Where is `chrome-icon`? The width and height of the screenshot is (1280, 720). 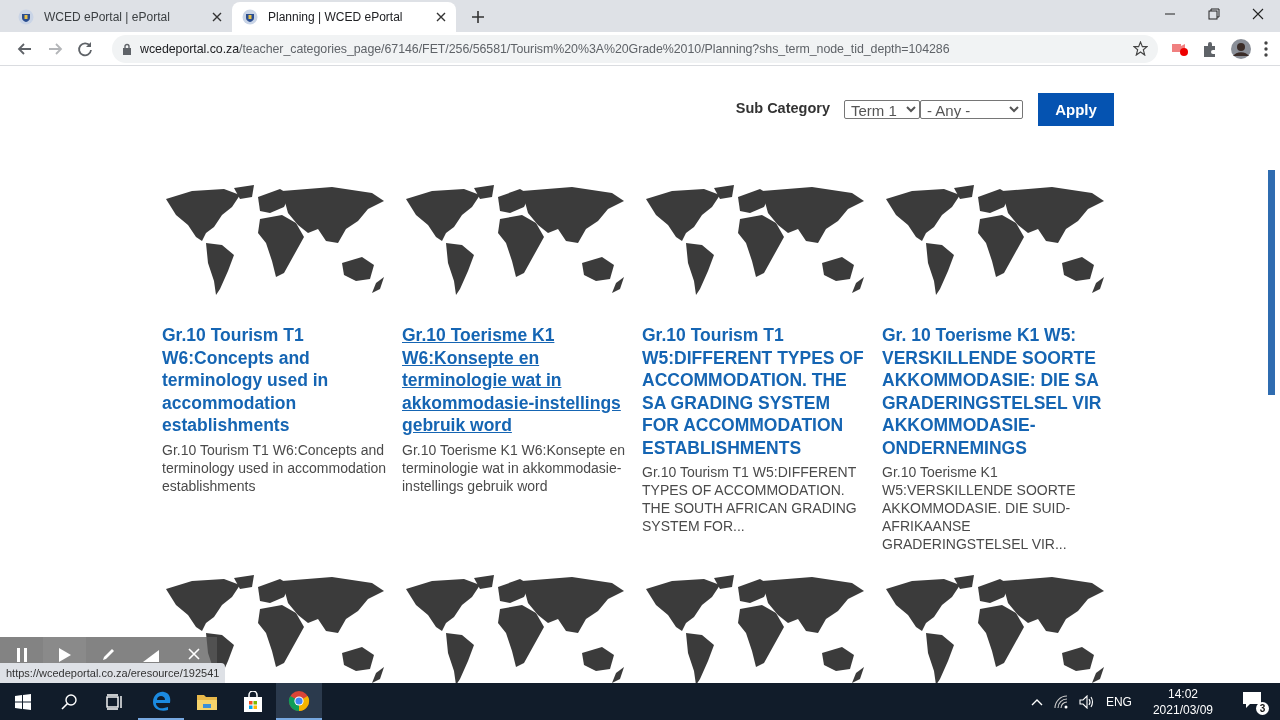 chrome-icon is located at coordinates (299, 700).